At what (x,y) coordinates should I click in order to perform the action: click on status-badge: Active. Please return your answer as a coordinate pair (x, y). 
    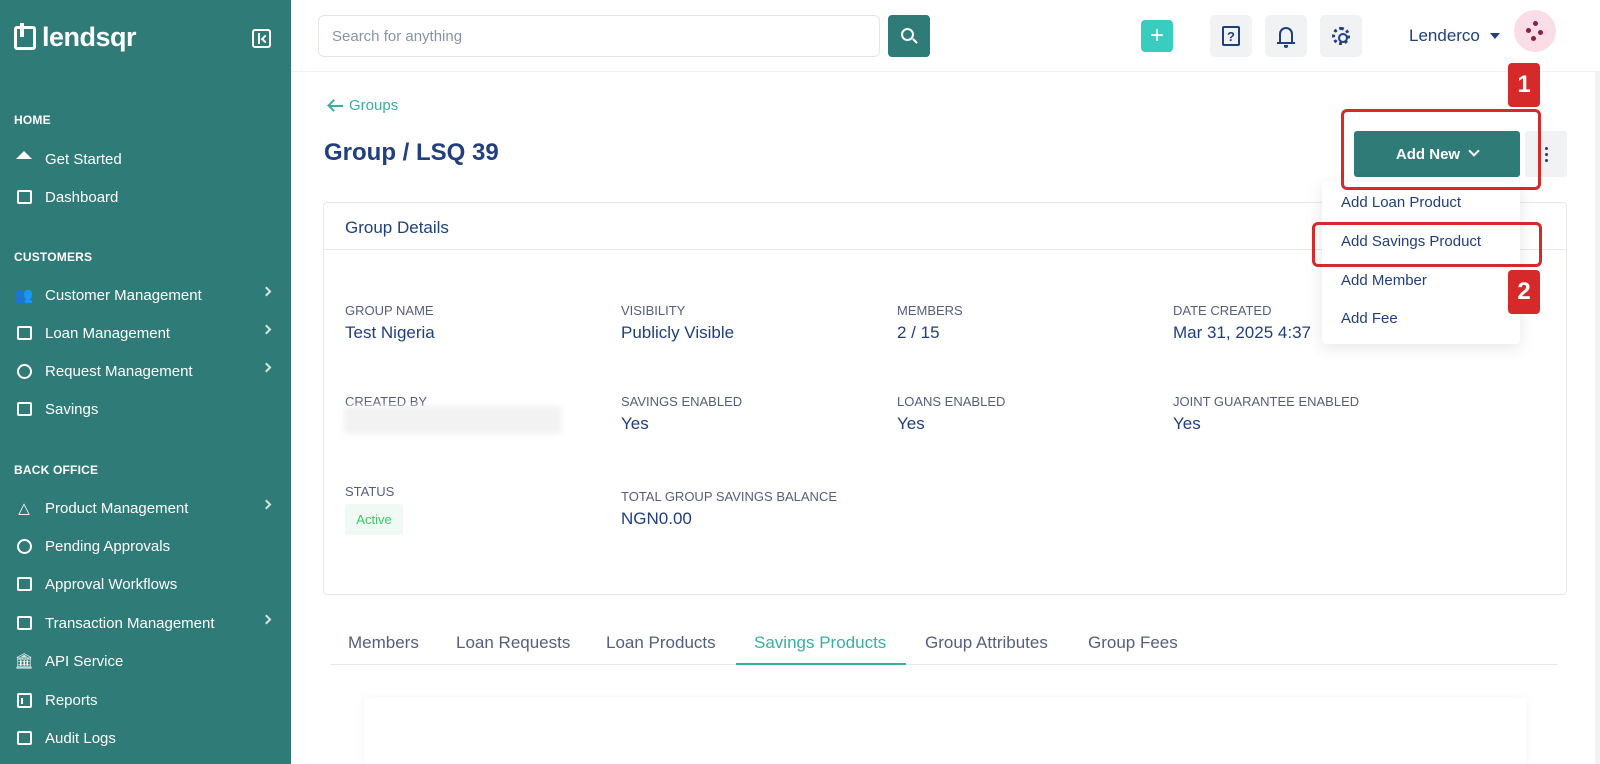
    Looking at the image, I should click on (374, 519).